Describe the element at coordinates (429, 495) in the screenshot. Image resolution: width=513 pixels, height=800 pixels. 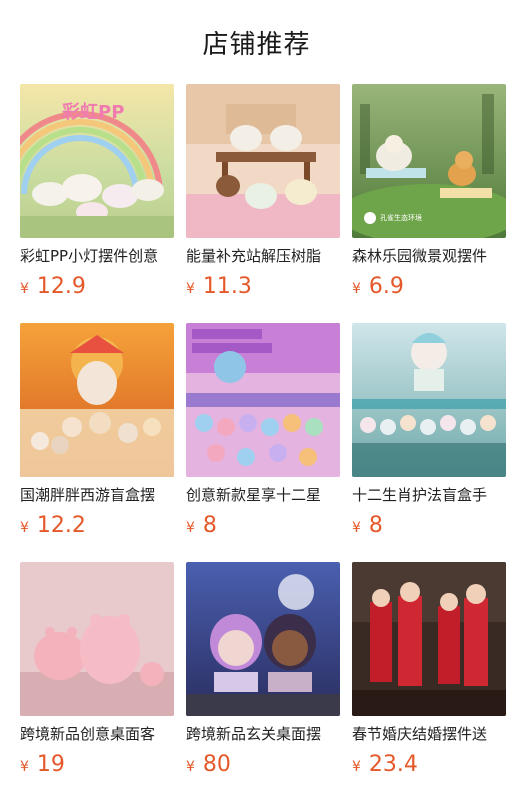
I see `product-name: 十二生肖护法盲盒手` at that location.